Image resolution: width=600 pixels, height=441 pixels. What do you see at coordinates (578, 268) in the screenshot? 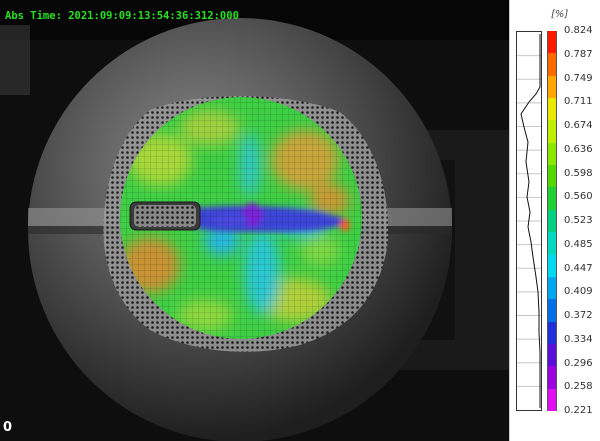
I see `legend-tick-label: 0.447` at bounding box center [578, 268].